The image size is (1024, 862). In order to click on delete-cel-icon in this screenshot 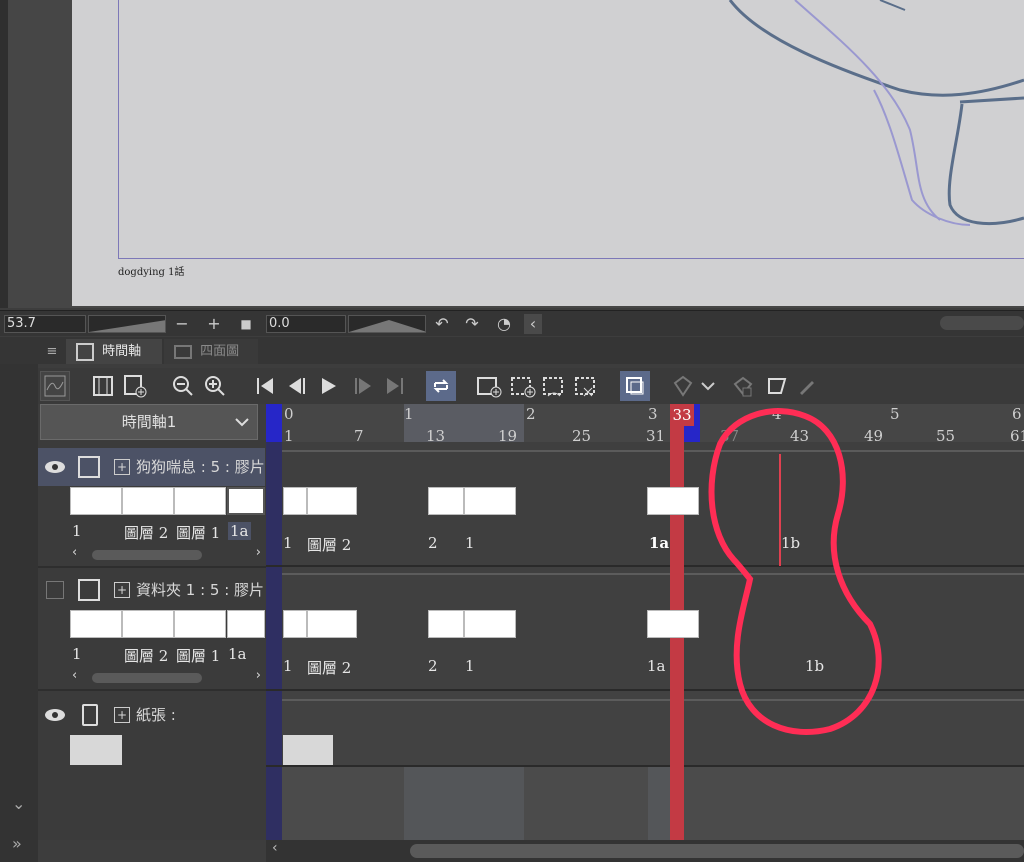, I will do `click(587, 386)`.